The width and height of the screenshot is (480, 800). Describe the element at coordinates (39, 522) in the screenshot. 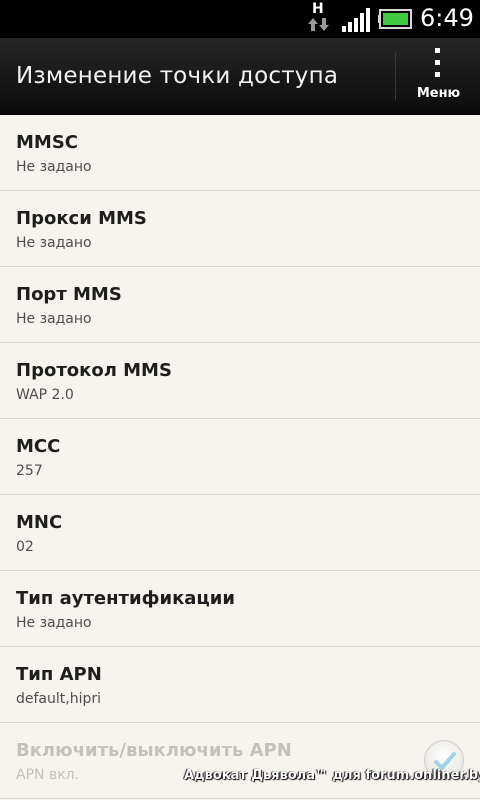

I see `setting-title: MNC` at that location.